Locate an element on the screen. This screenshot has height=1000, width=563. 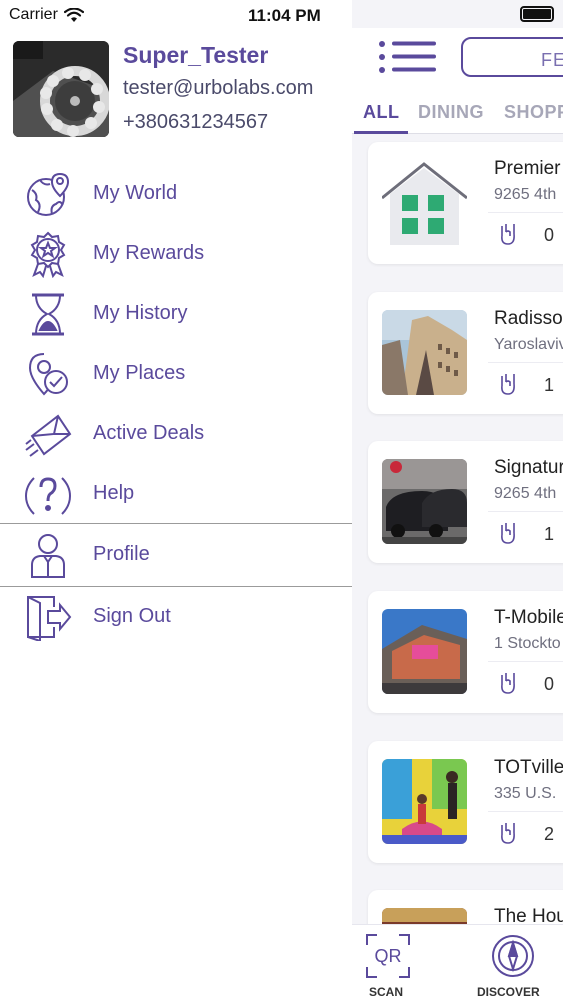
map-pin-check-icon is located at coordinates (48, 374).